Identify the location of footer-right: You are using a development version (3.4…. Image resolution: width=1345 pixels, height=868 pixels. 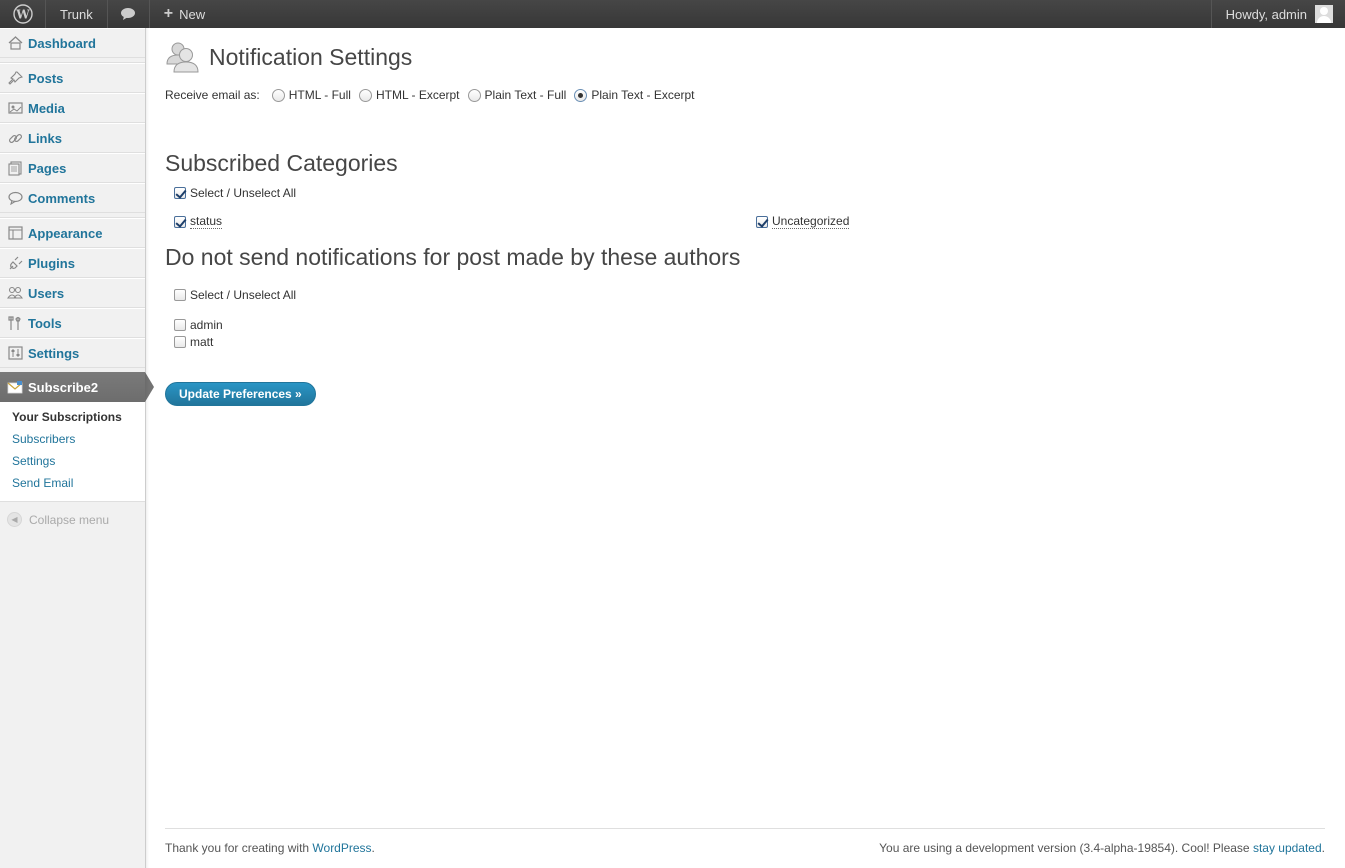
(1102, 848).